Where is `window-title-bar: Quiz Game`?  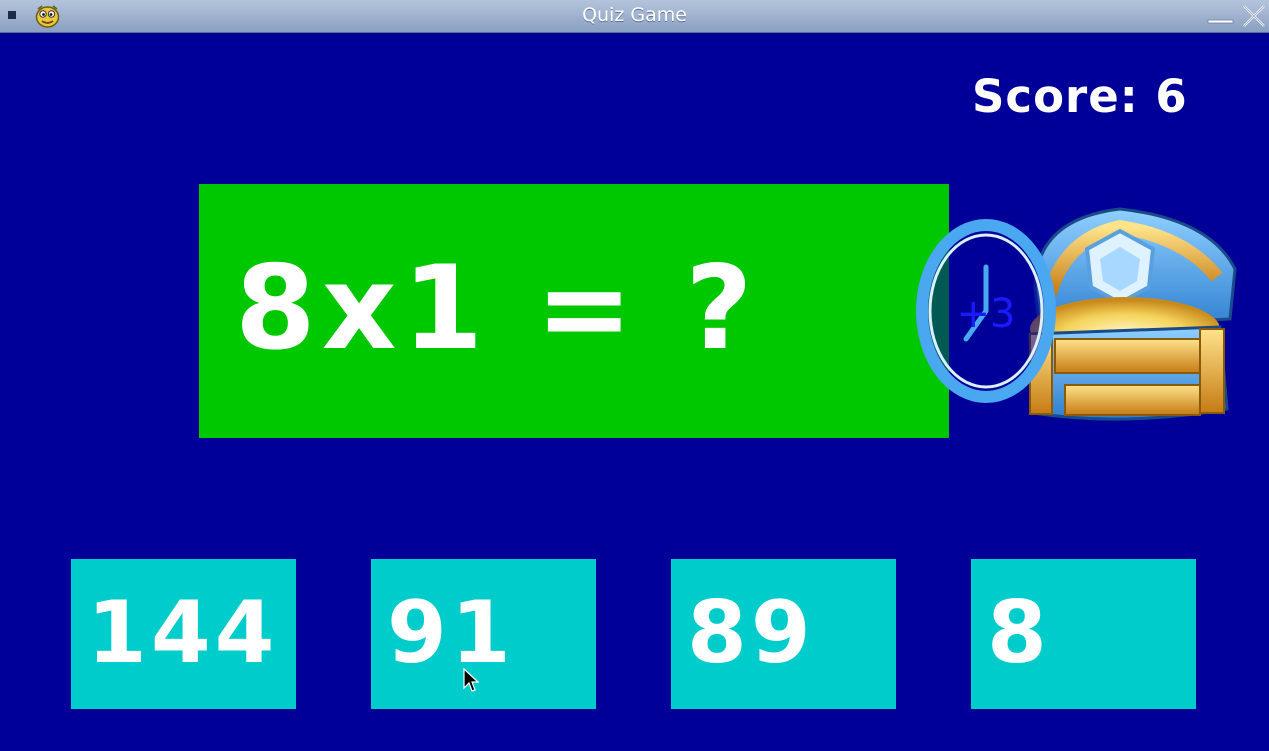 window-title-bar: Quiz Game is located at coordinates (634, 16).